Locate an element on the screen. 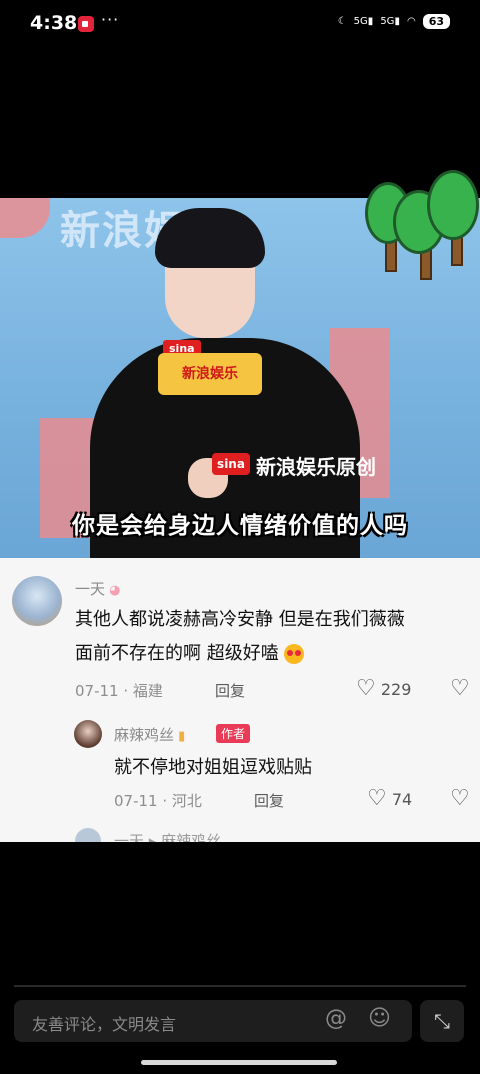 This screenshot has height=1074, width=480. like-button: ♡ 74 is located at coordinates (389, 798).